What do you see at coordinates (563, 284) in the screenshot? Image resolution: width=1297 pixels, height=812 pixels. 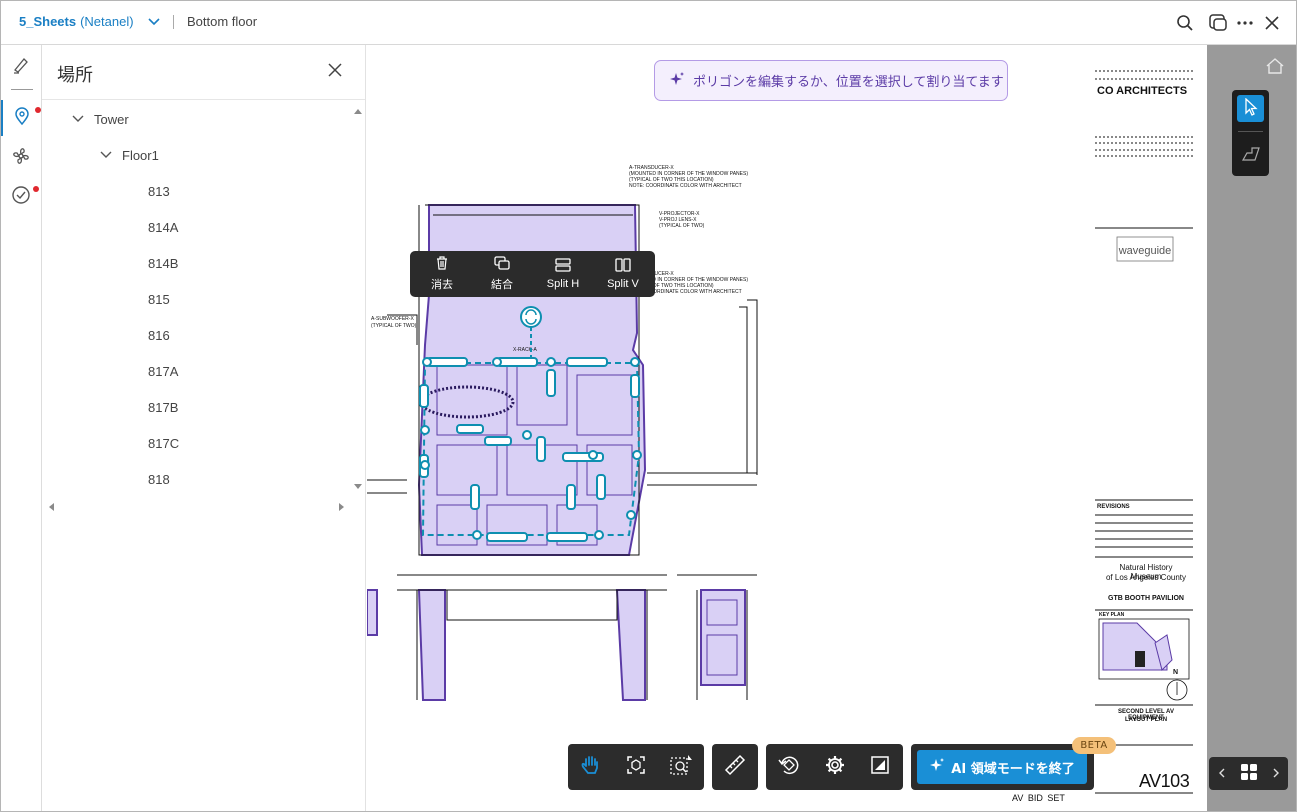 I see `split-h-label: Split H` at bounding box center [563, 284].